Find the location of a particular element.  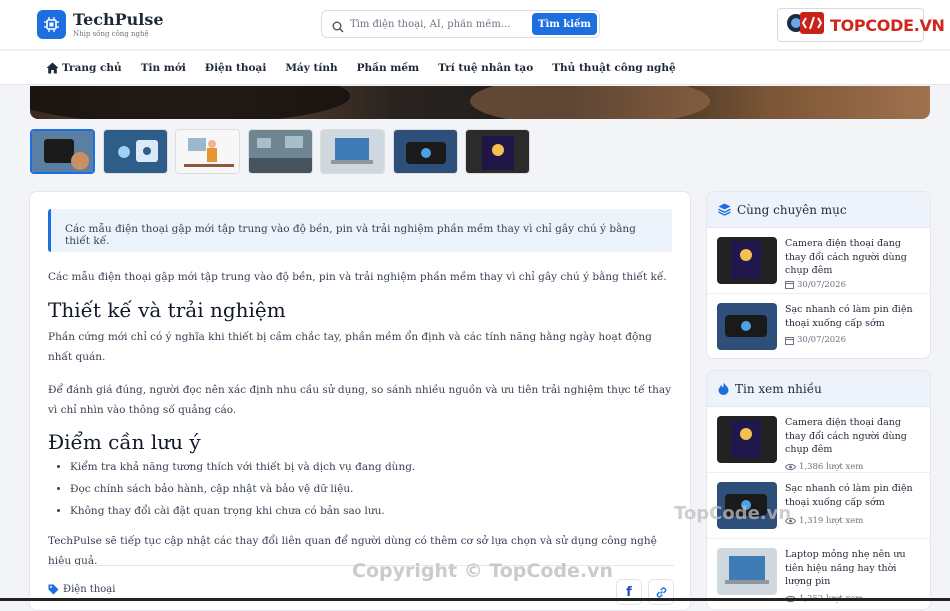

tag-icon is located at coordinates (53, 589).